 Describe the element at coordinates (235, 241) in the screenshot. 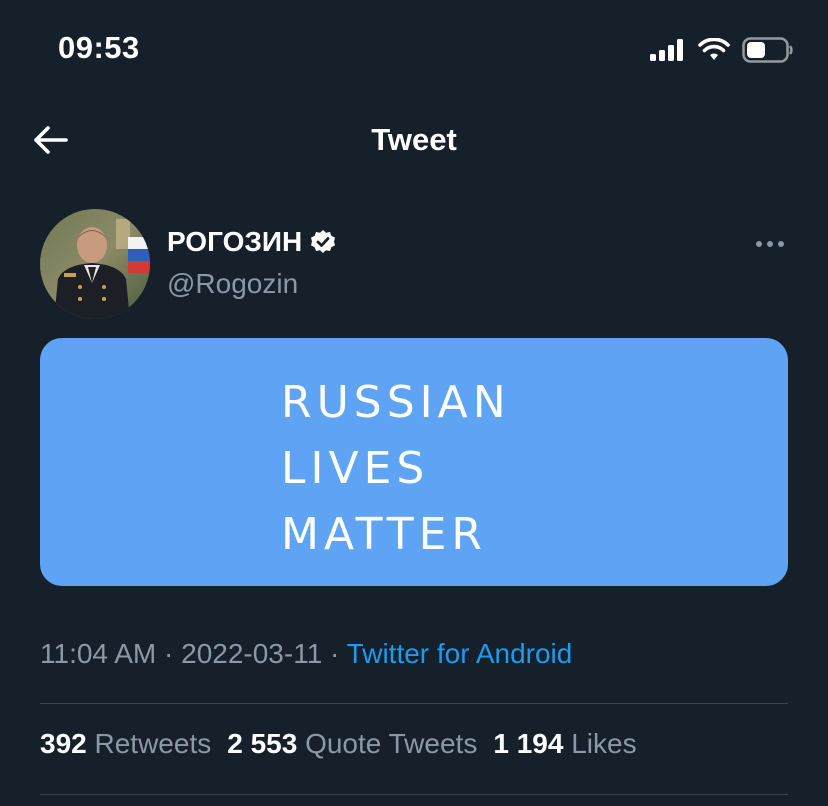

I see `author-name: РОГОЗИН` at that location.